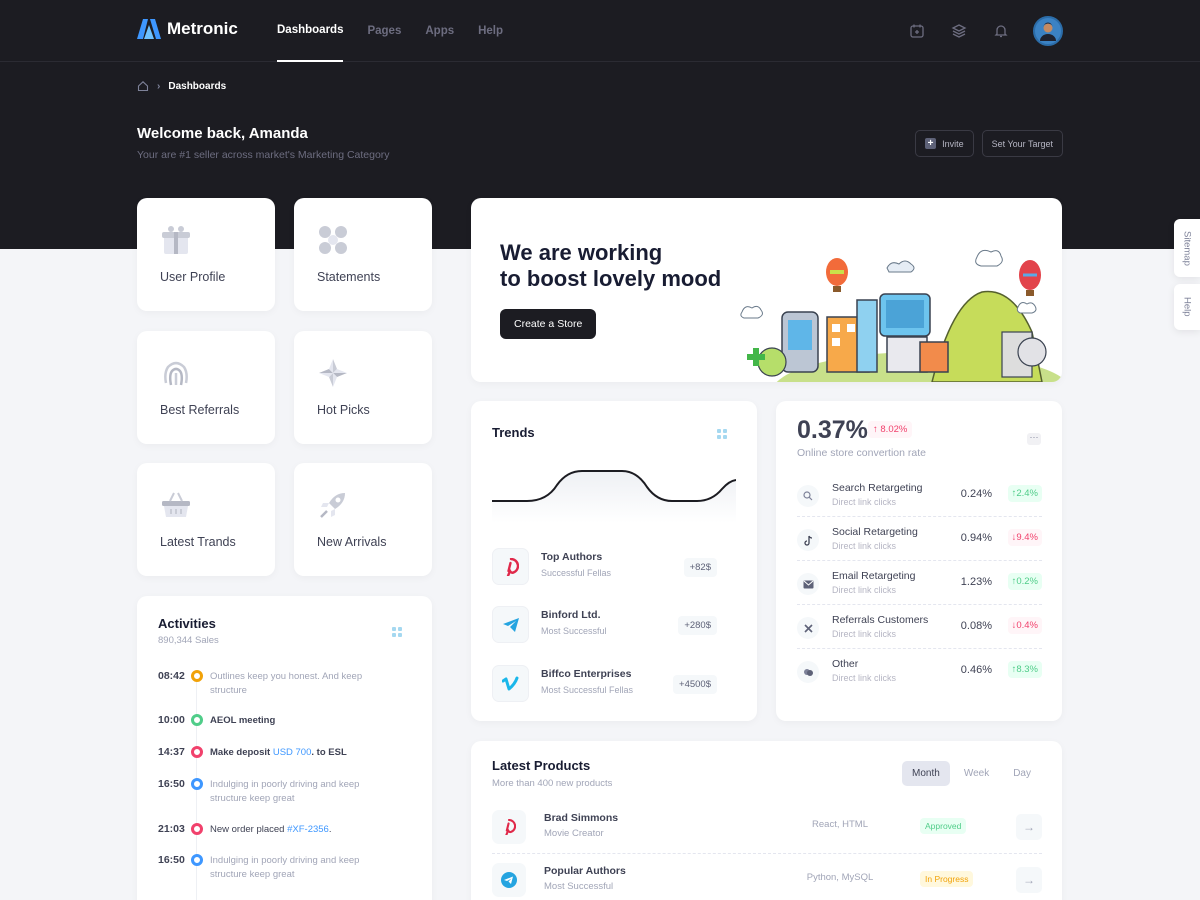 The width and height of the screenshot is (1200, 900). I want to click on create-store-button: Create a Store, so click(548, 324).